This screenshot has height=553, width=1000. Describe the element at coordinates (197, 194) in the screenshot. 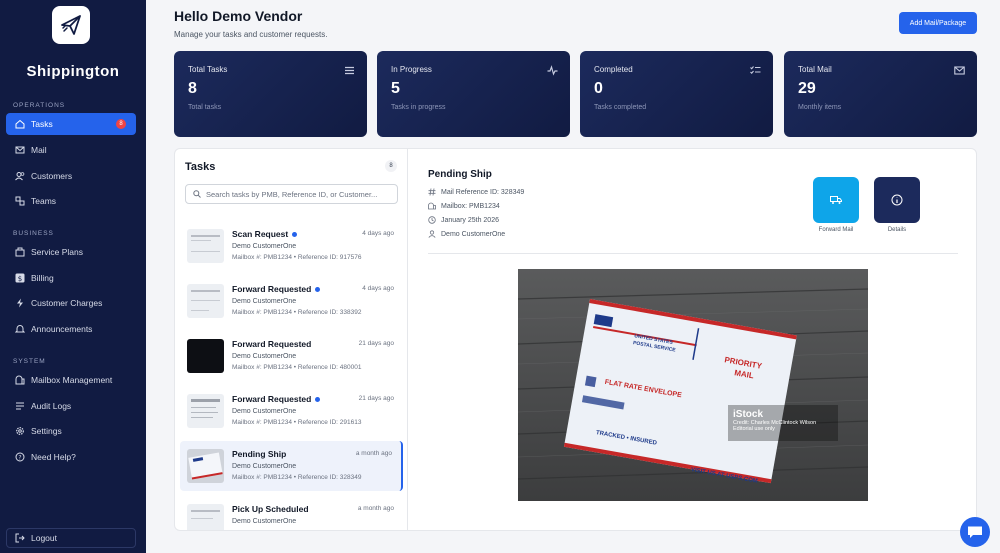

I see `search-icon` at that location.